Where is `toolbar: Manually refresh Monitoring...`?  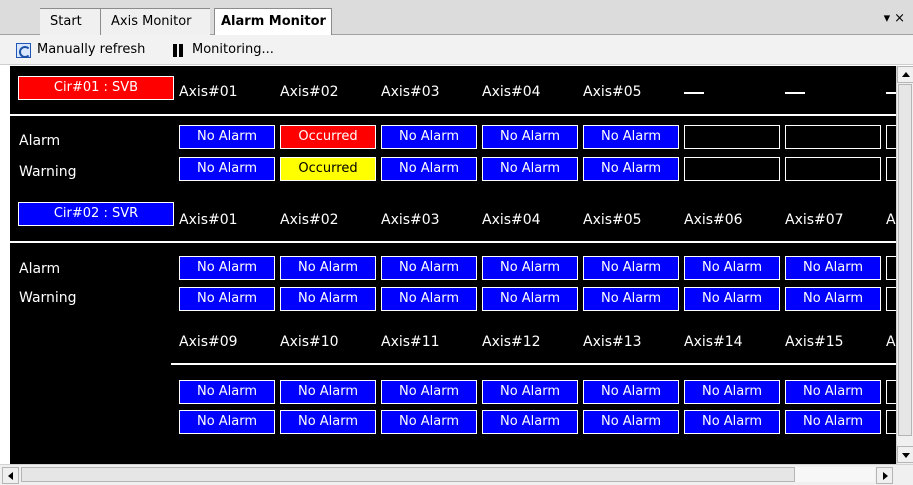
toolbar: Manually refresh Monitoring... is located at coordinates (456, 50).